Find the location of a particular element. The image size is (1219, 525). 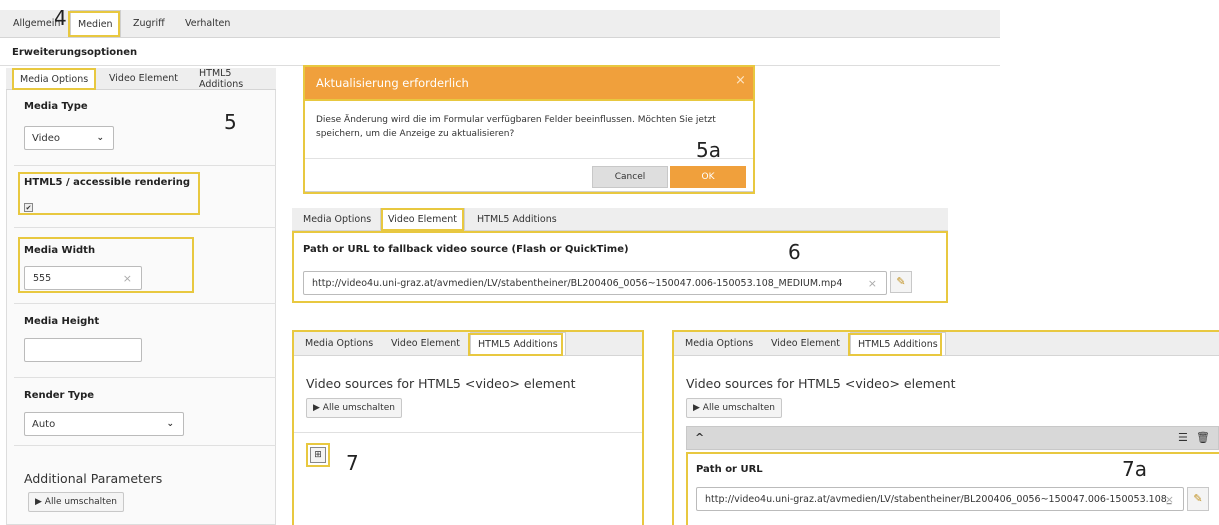

section-title is located at coordinates (500, 54).